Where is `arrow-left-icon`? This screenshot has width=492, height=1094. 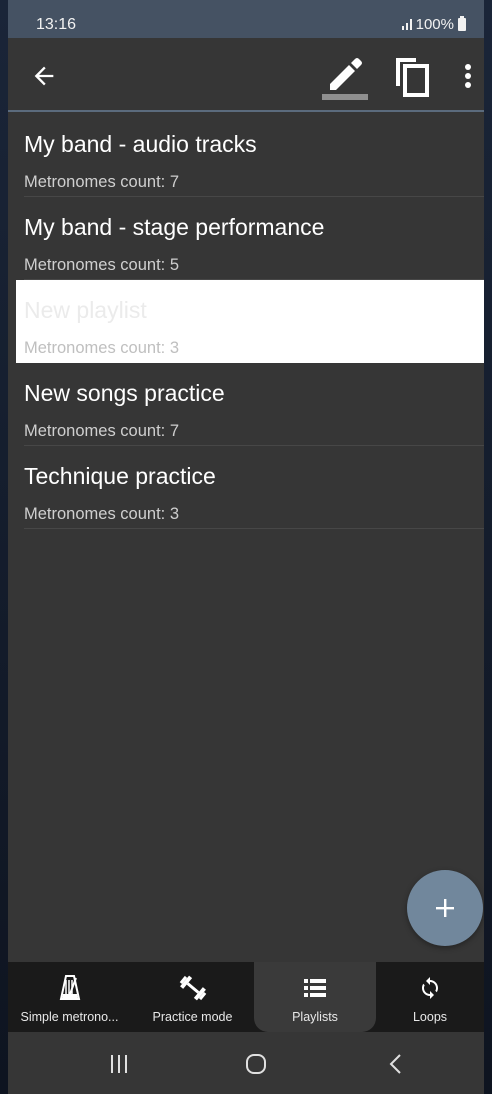 arrow-left-icon is located at coordinates (44, 76).